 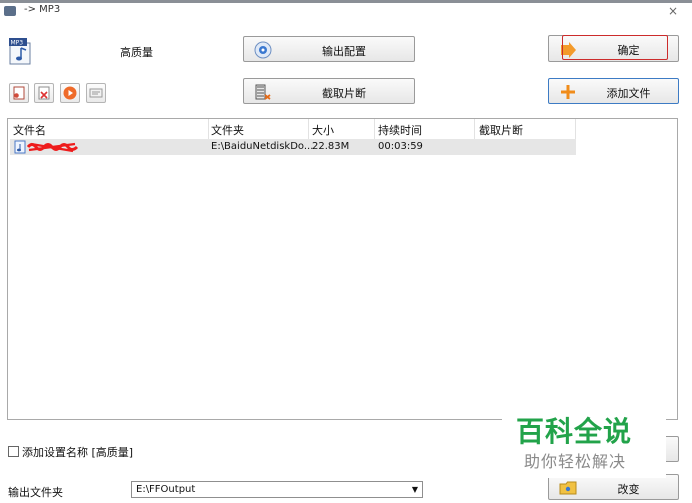 I want to click on info-panel-icon, so click(x=96, y=93).